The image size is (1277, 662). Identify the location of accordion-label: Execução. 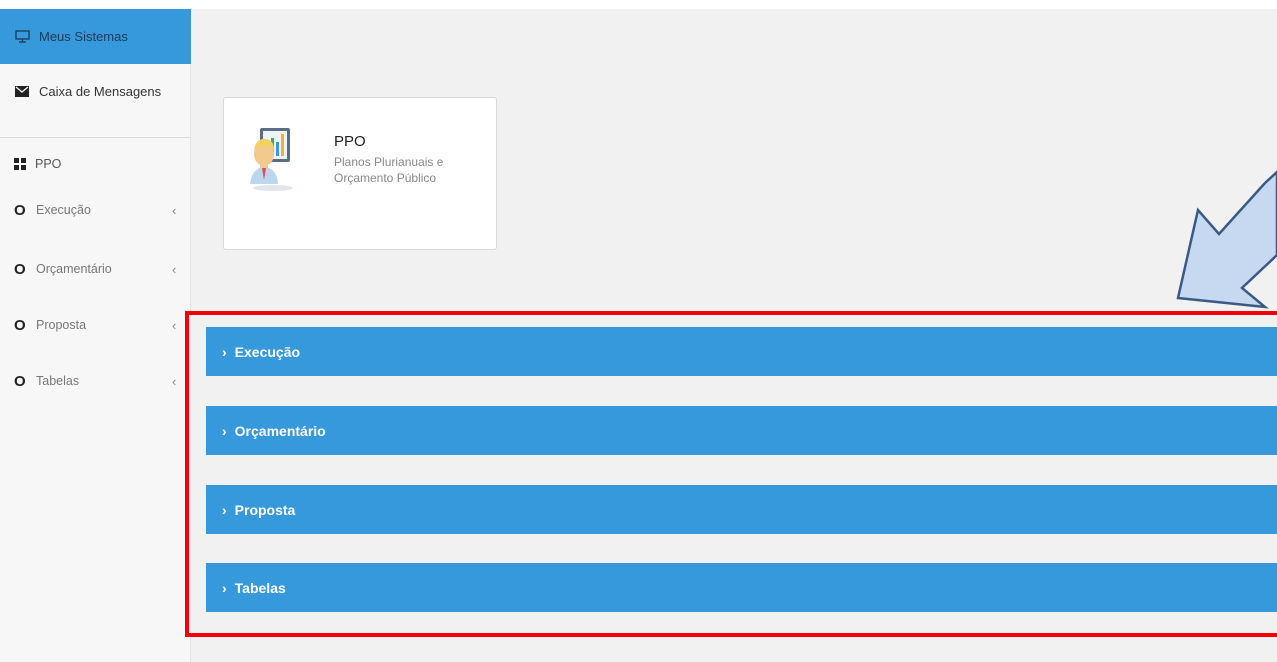
(267, 351).